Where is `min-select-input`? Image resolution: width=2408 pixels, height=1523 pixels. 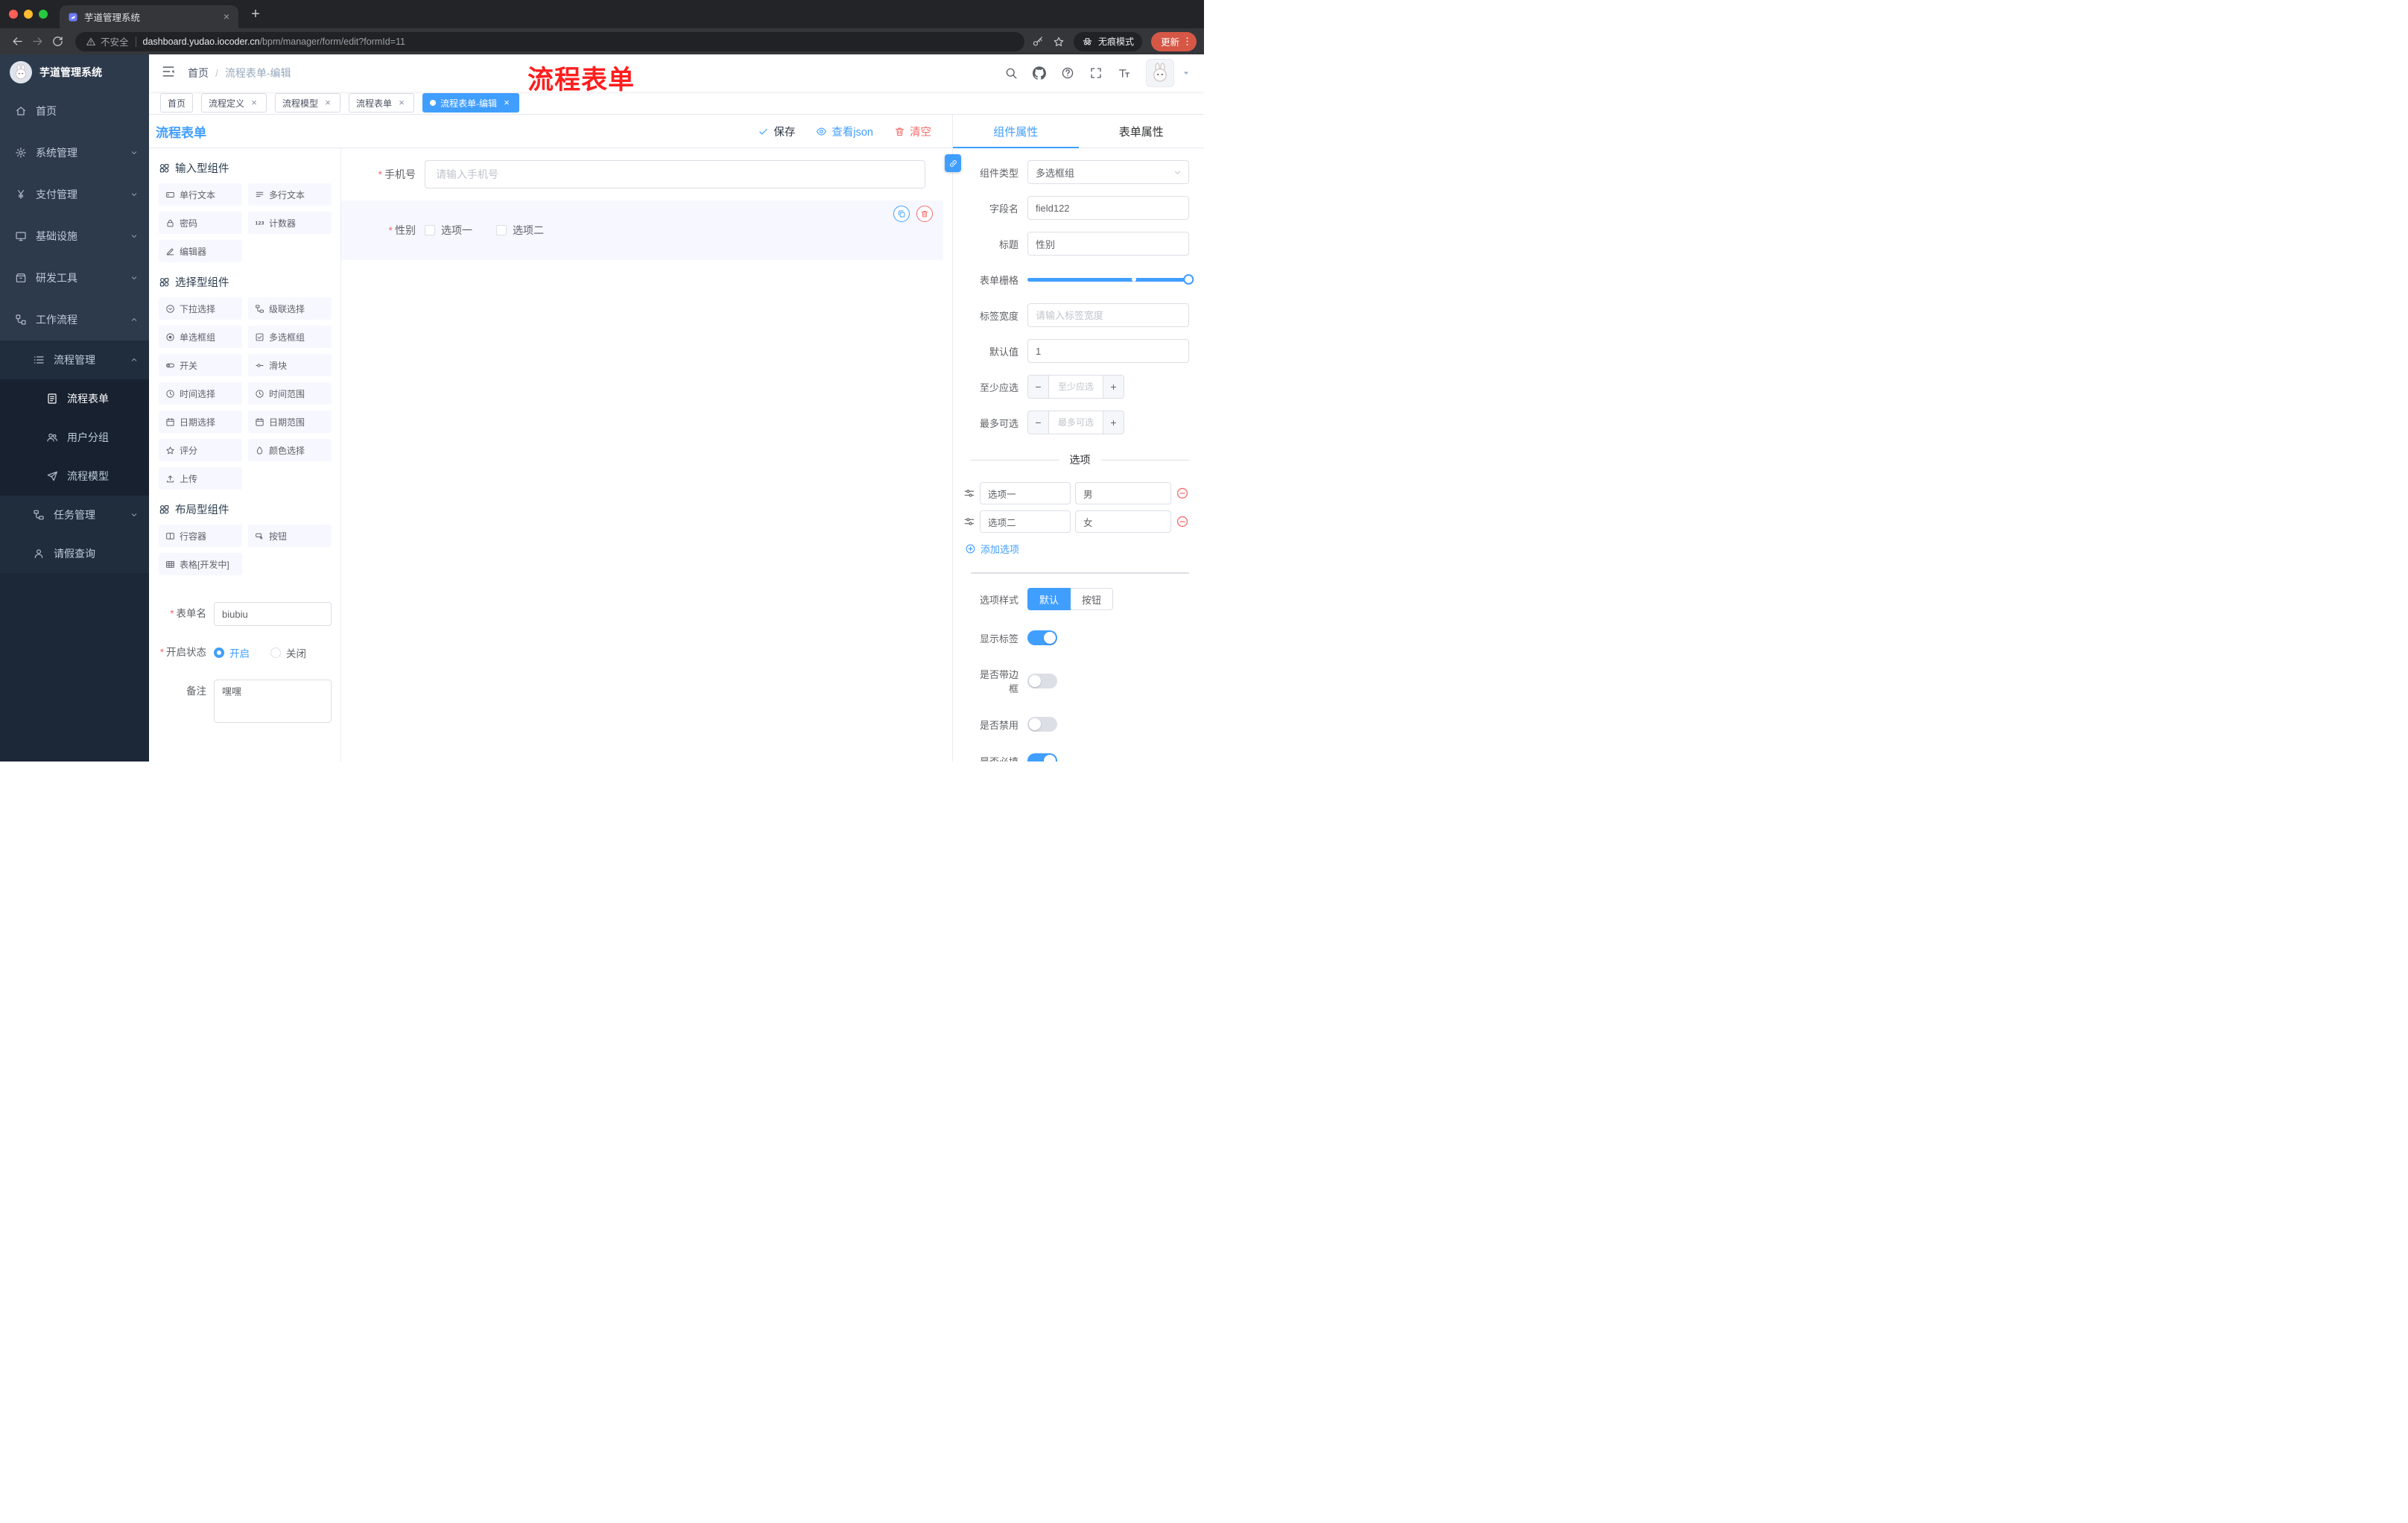
min-select-input is located at coordinates (1076, 387).